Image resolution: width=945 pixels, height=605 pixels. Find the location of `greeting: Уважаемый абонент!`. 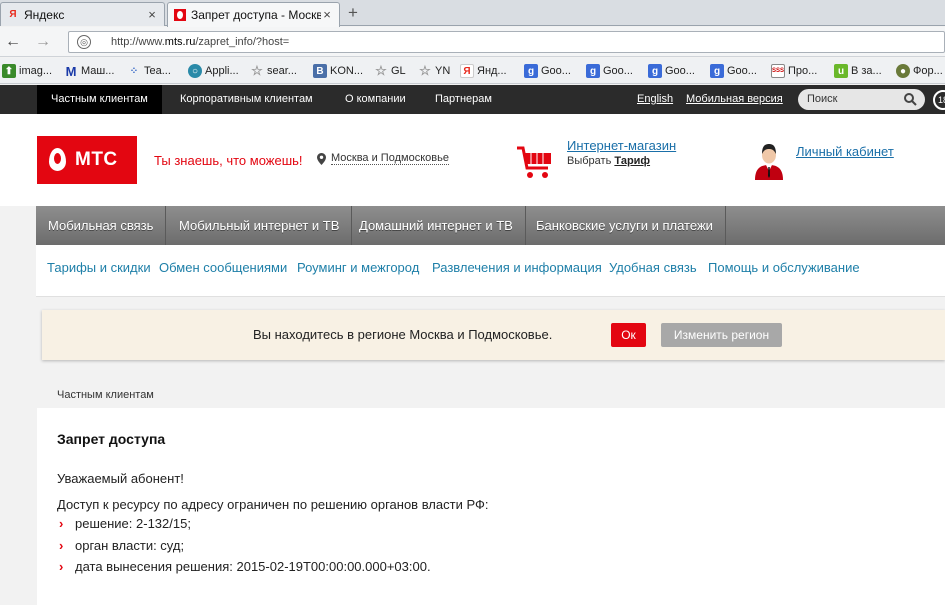

greeting: Уважаемый абонент! is located at coordinates (120, 478).